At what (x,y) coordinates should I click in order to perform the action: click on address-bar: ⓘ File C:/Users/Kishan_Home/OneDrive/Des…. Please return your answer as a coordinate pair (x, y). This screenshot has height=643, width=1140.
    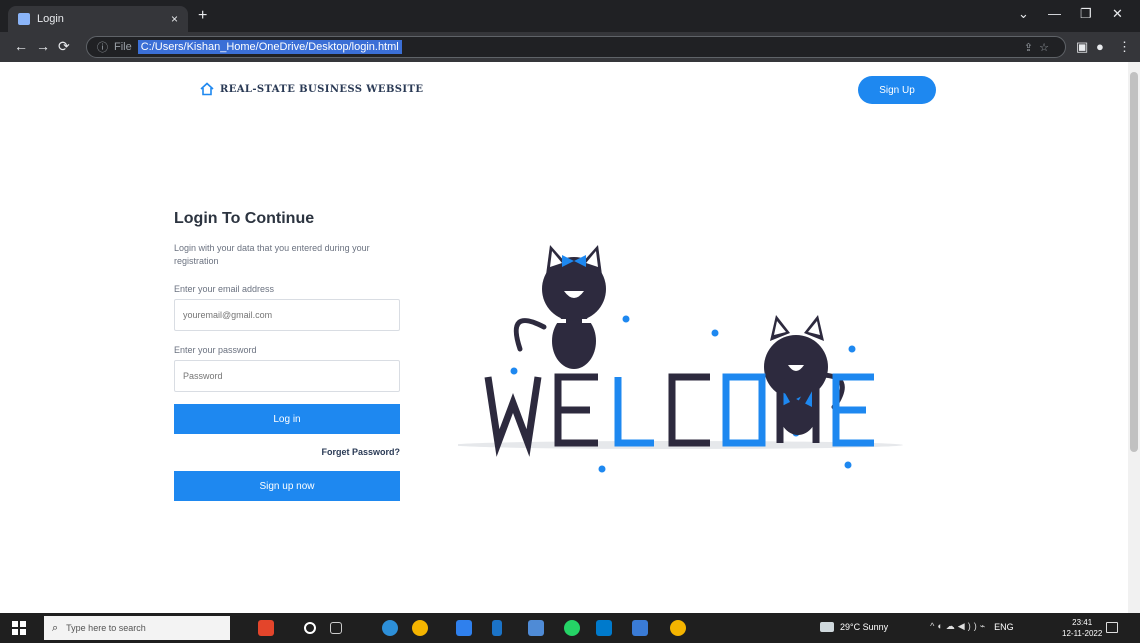
    Looking at the image, I should click on (576, 47).